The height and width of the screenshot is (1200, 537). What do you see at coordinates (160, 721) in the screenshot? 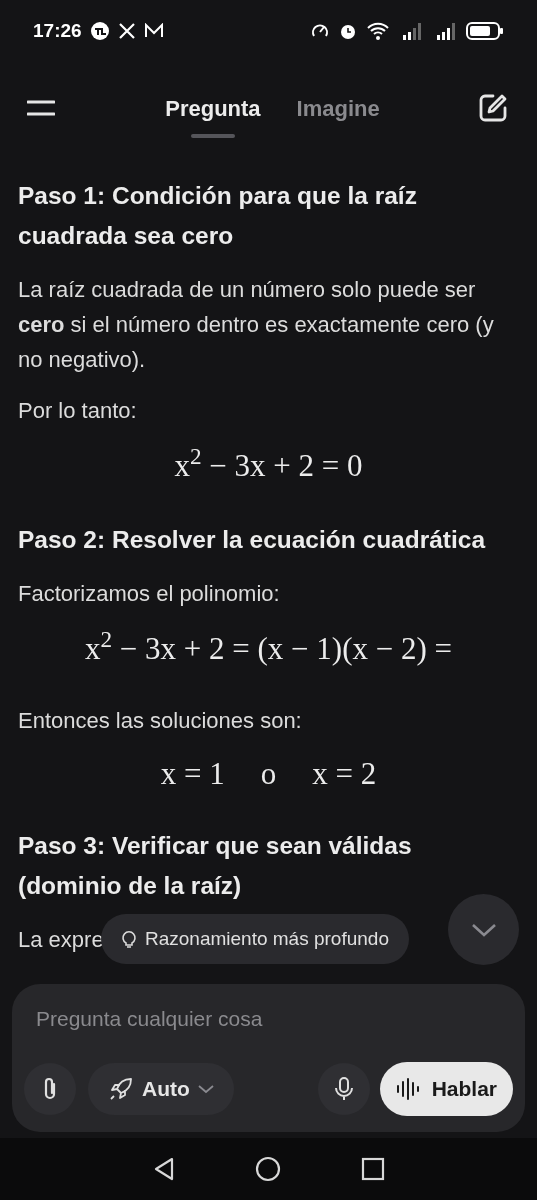
I see `paragraph: Entonces las soluciones son:` at bounding box center [160, 721].